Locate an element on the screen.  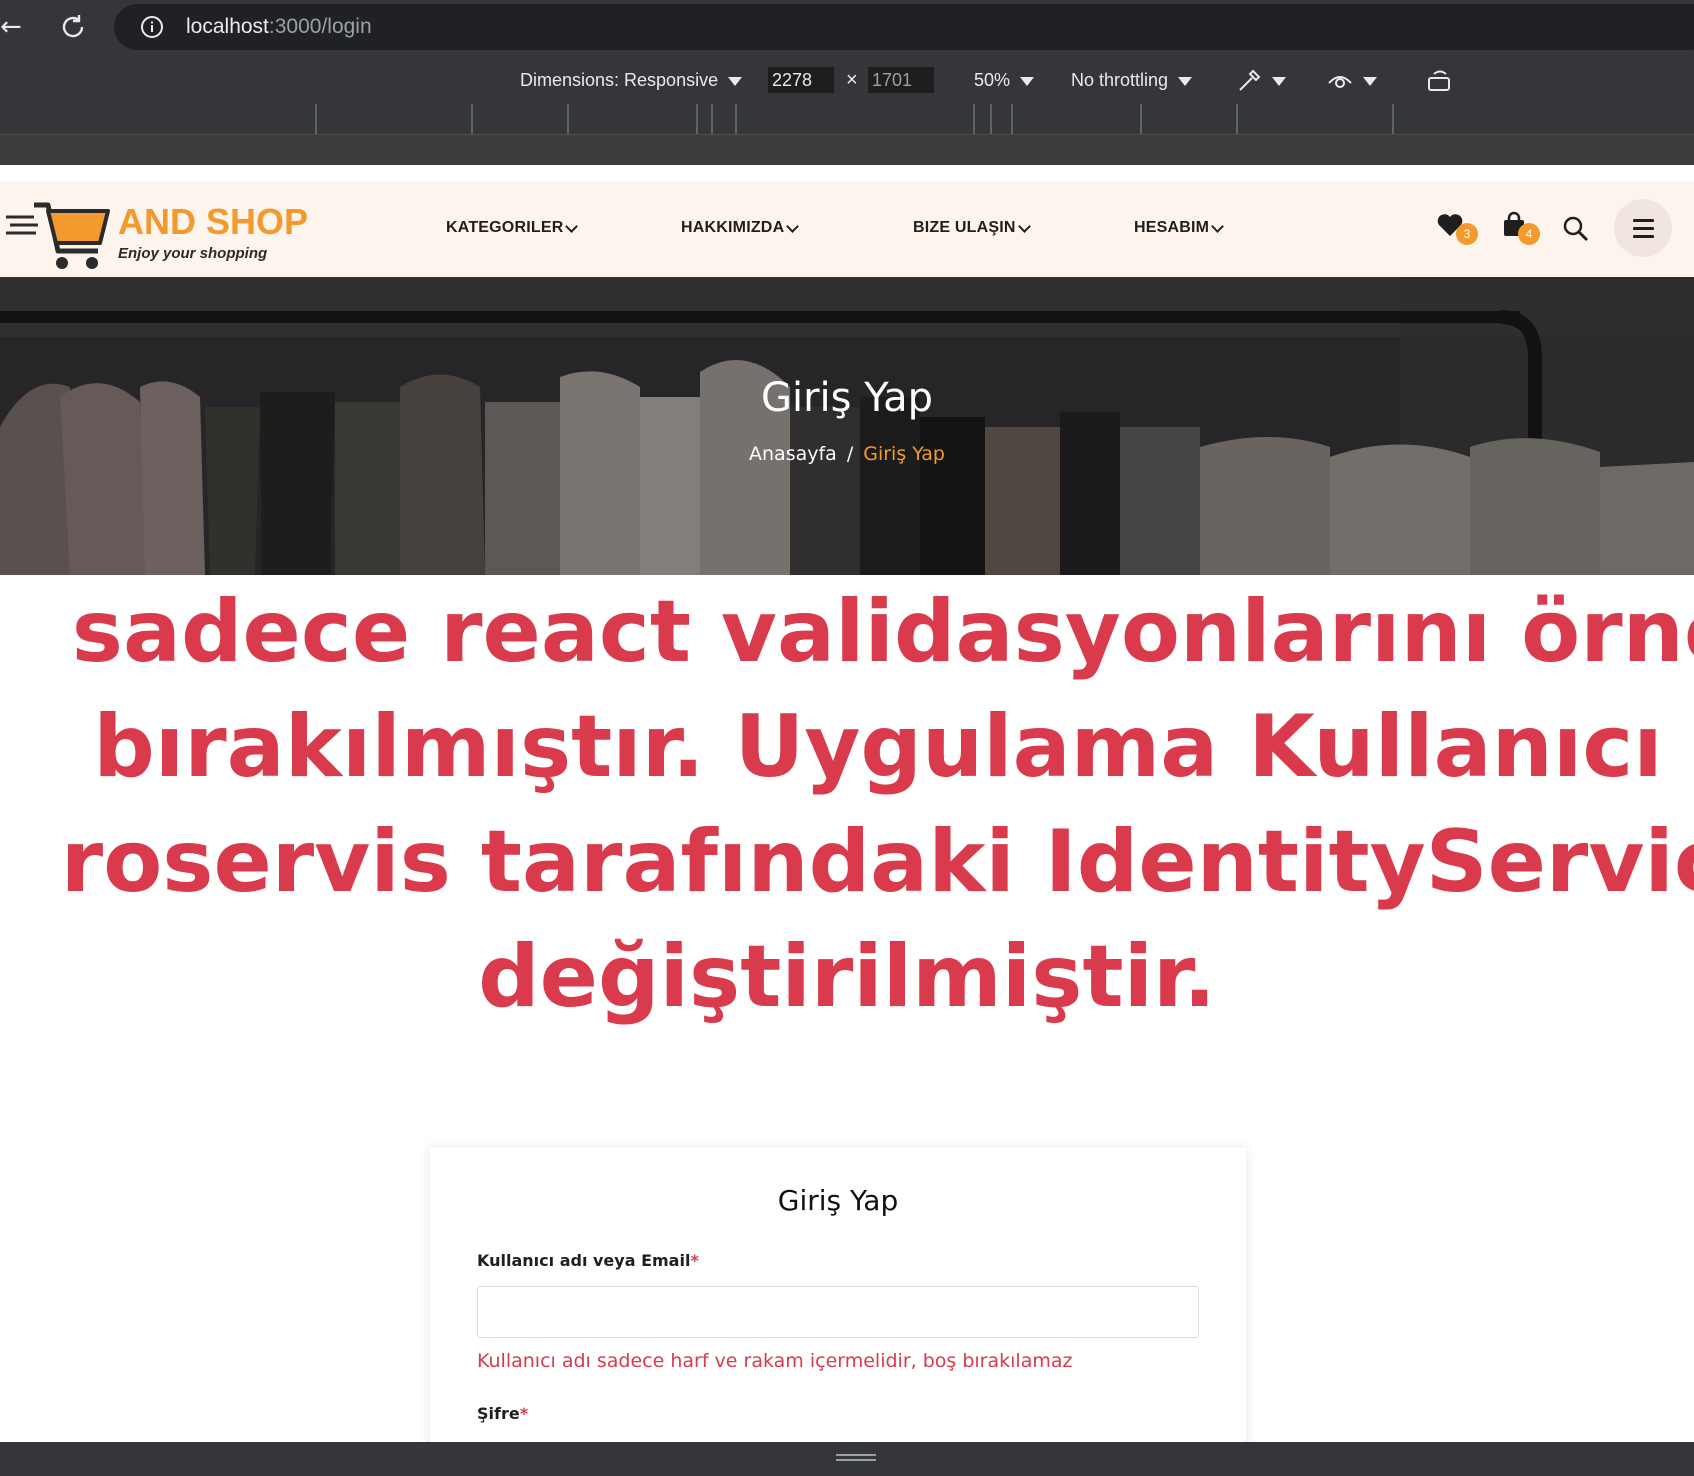
rotate-button is located at coordinates (1439, 80).